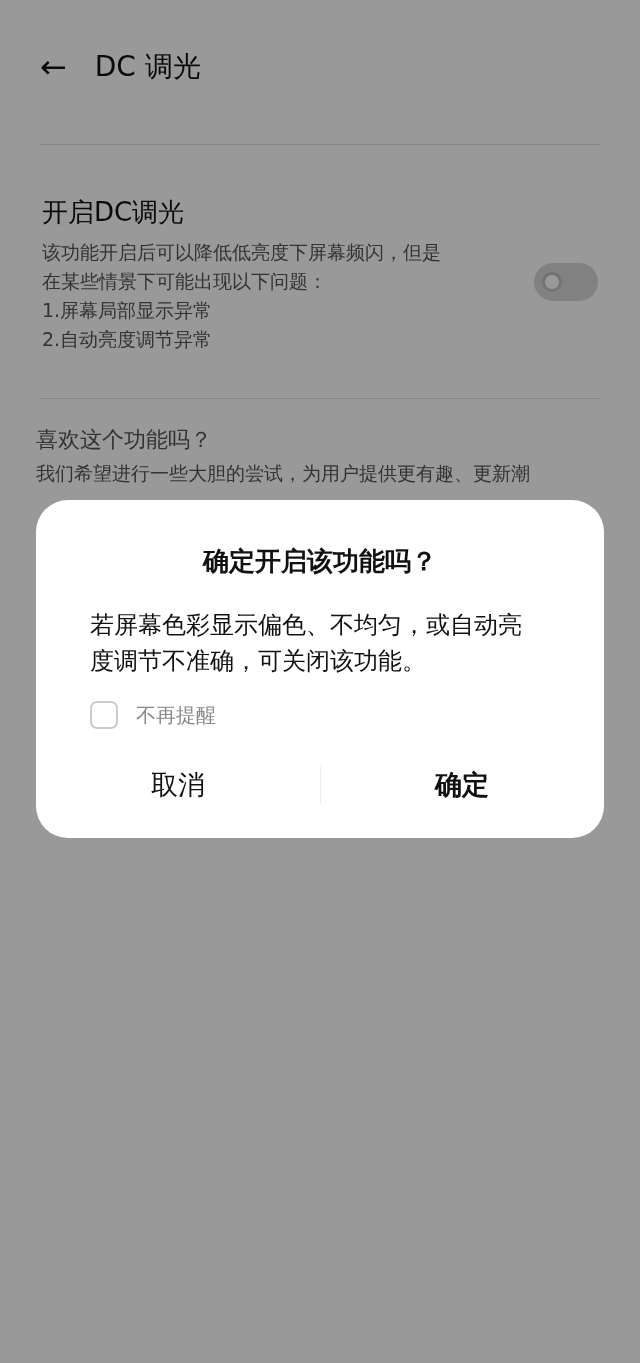 Image resolution: width=640 pixels, height=1363 pixels. Describe the element at coordinates (128, 310) in the screenshot. I see `setting-description: 1.屏幕局部显示异常` at that location.